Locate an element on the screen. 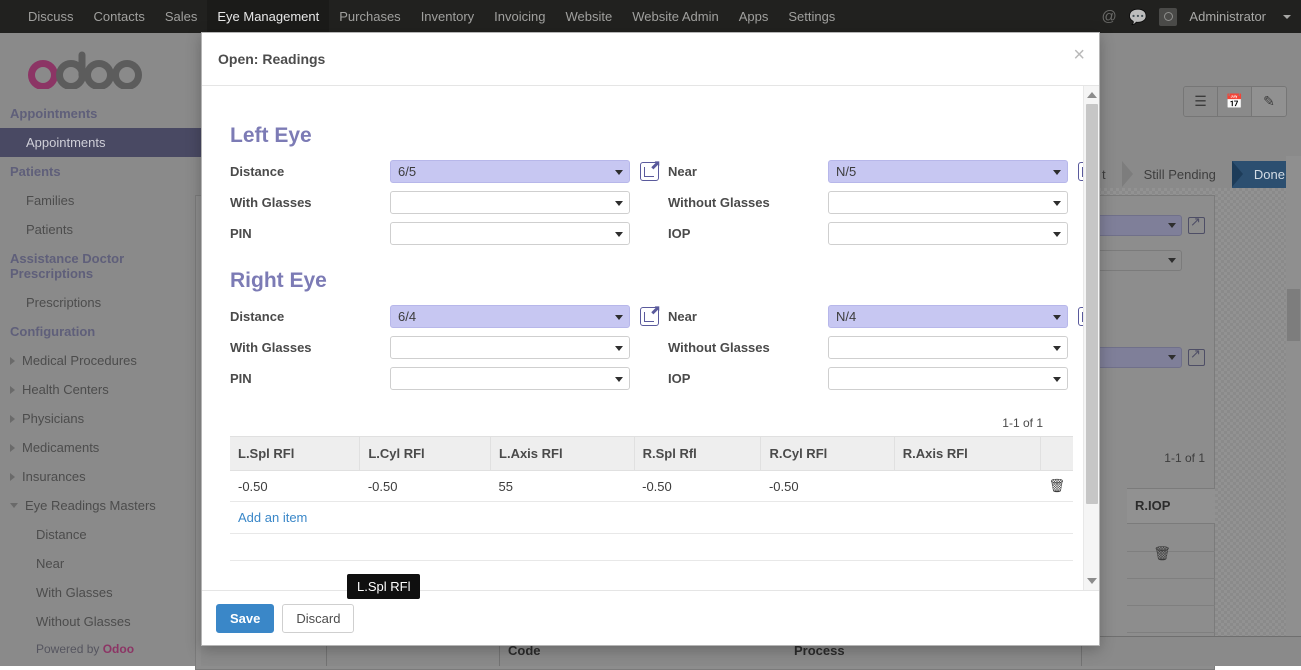 The width and height of the screenshot is (1301, 670). field-wrapper: 6/4 is located at coordinates (510, 316).